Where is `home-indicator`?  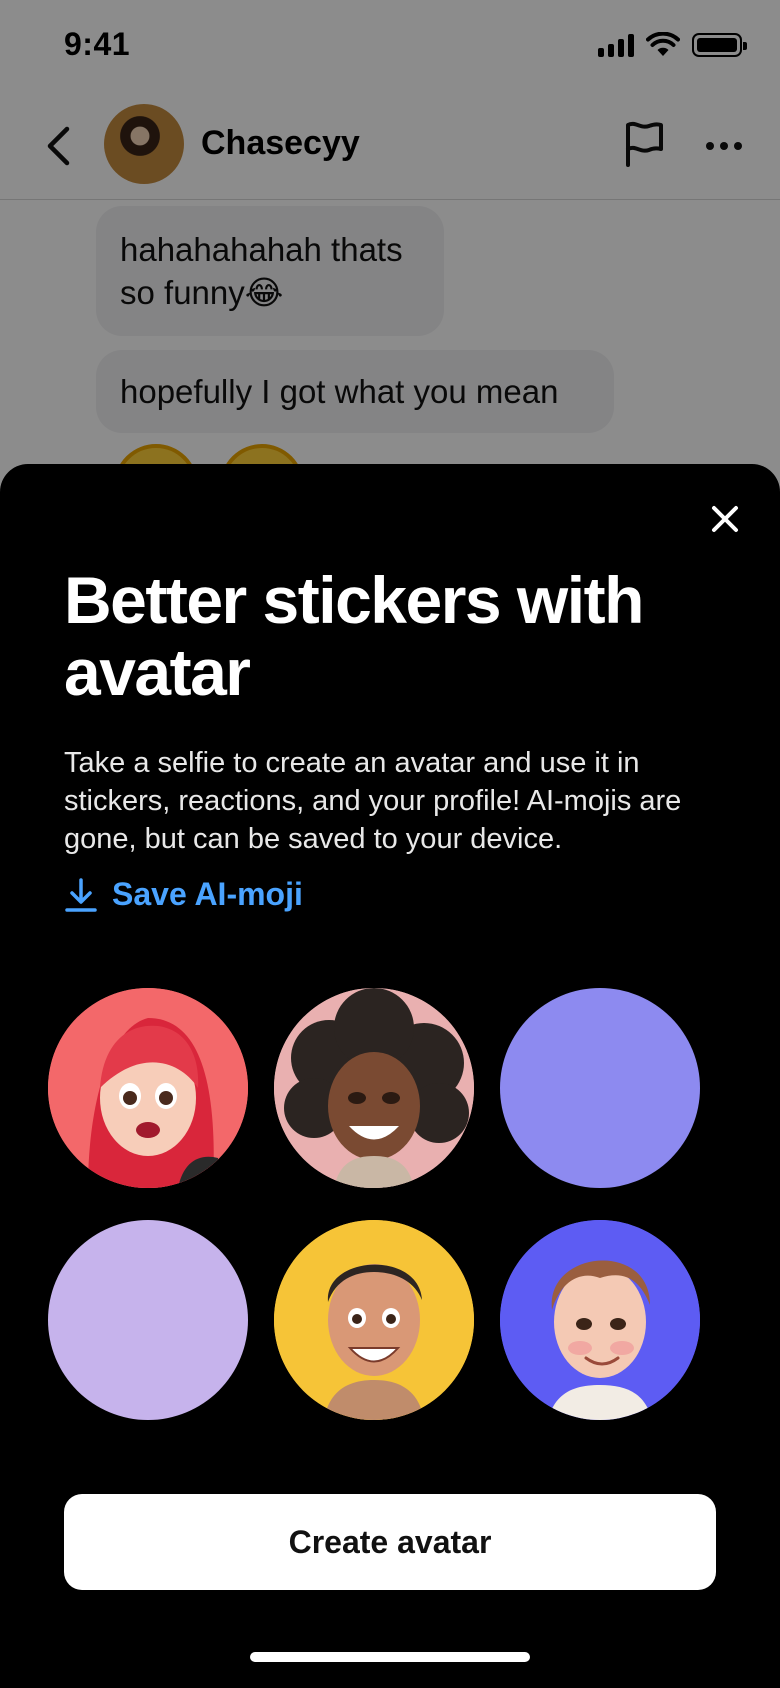
home-indicator is located at coordinates (390, 1657).